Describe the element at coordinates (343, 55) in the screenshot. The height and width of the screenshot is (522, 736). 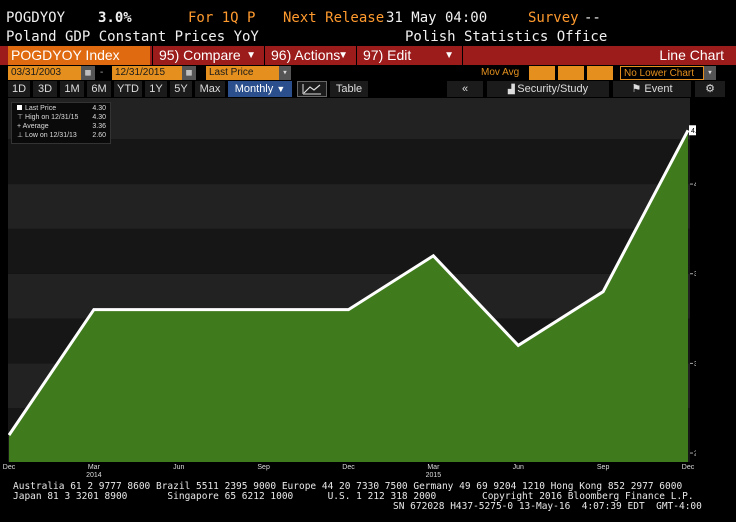
I see `actions-chevron-down-icon: ▼` at that location.